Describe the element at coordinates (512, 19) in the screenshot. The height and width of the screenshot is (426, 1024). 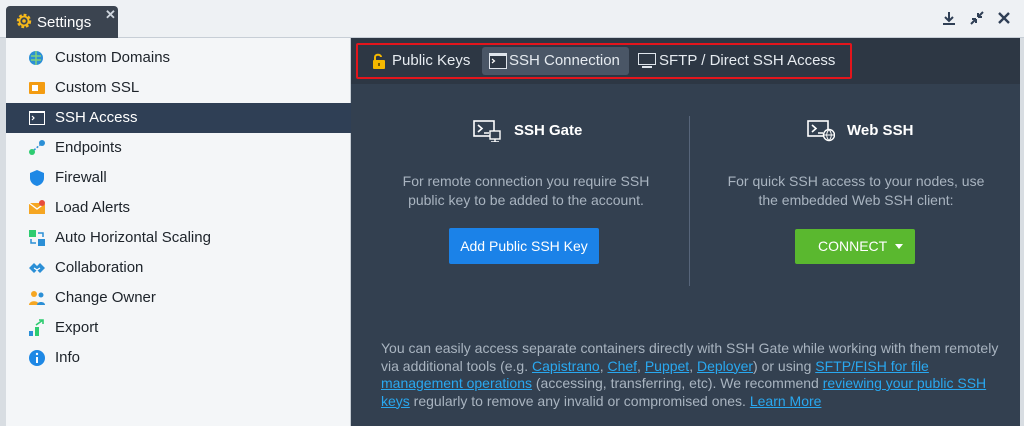
I see `title-bar: Settings ✕` at that location.